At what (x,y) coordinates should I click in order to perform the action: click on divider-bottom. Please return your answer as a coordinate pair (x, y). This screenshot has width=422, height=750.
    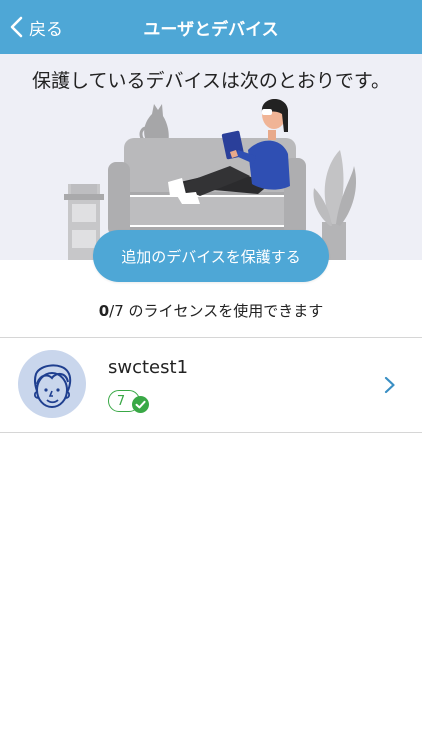
    Looking at the image, I should click on (211, 432).